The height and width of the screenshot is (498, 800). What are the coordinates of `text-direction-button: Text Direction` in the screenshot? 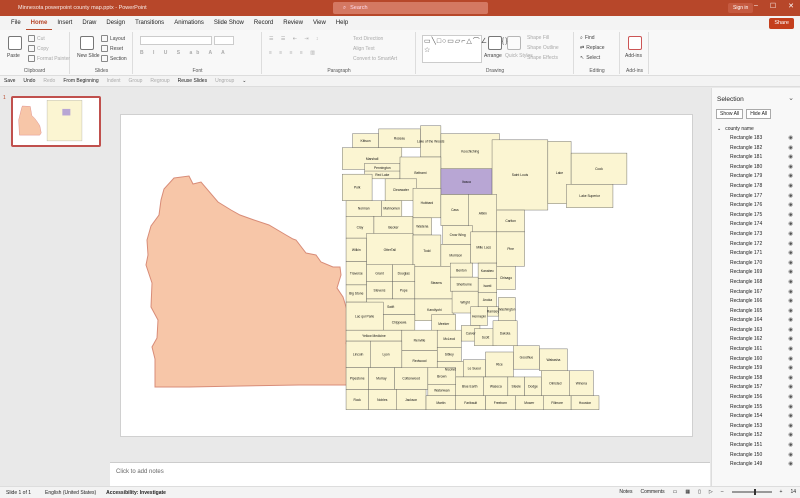 It's located at (368, 39).